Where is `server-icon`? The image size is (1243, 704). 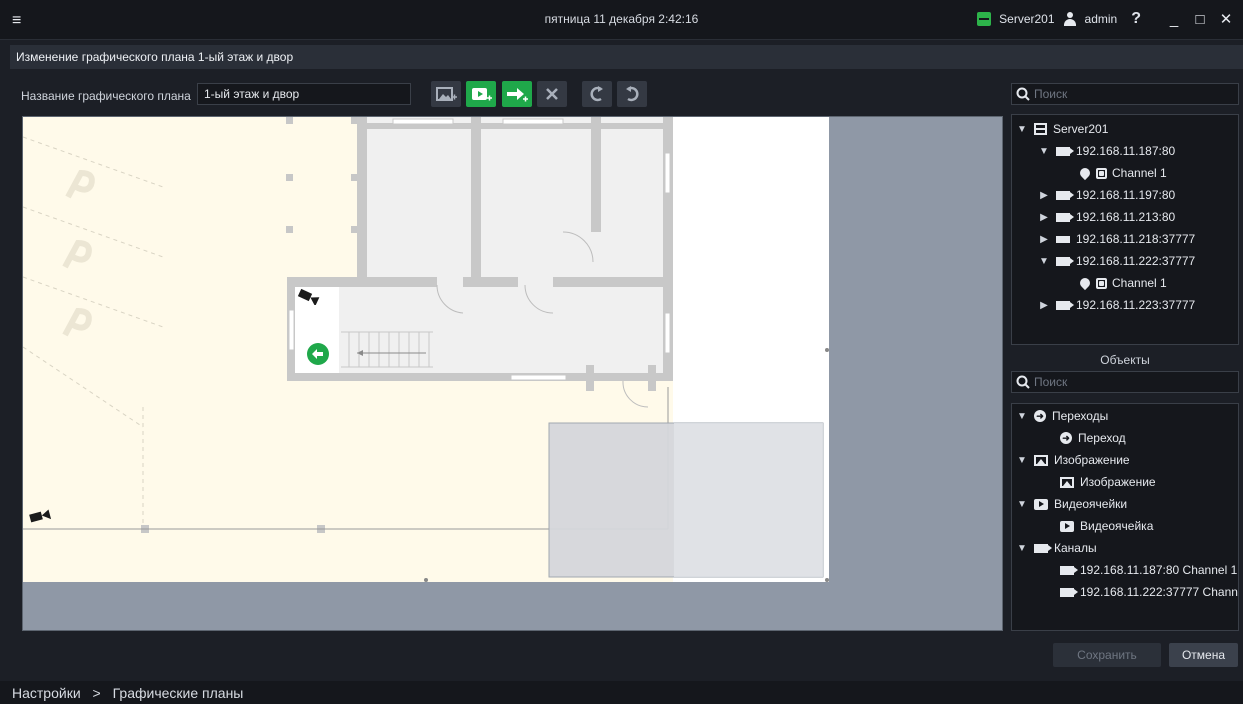 server-icon is located at coordinates (1040, 129).